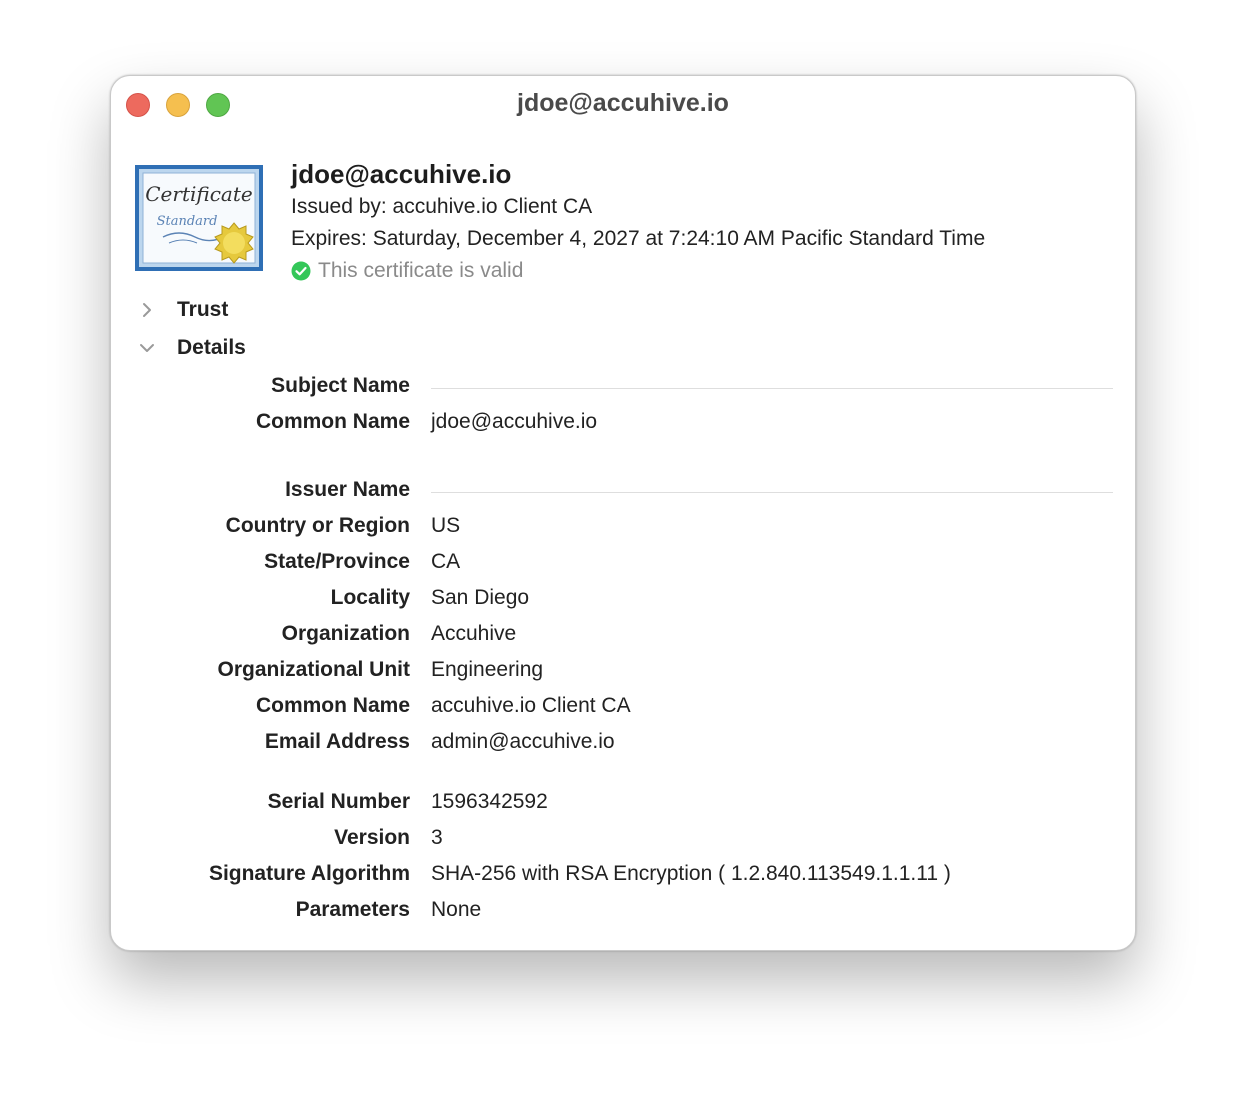 This screenshot has height=1100, width=1250. I want to click on trust-label: Trust, so click(203, 309).